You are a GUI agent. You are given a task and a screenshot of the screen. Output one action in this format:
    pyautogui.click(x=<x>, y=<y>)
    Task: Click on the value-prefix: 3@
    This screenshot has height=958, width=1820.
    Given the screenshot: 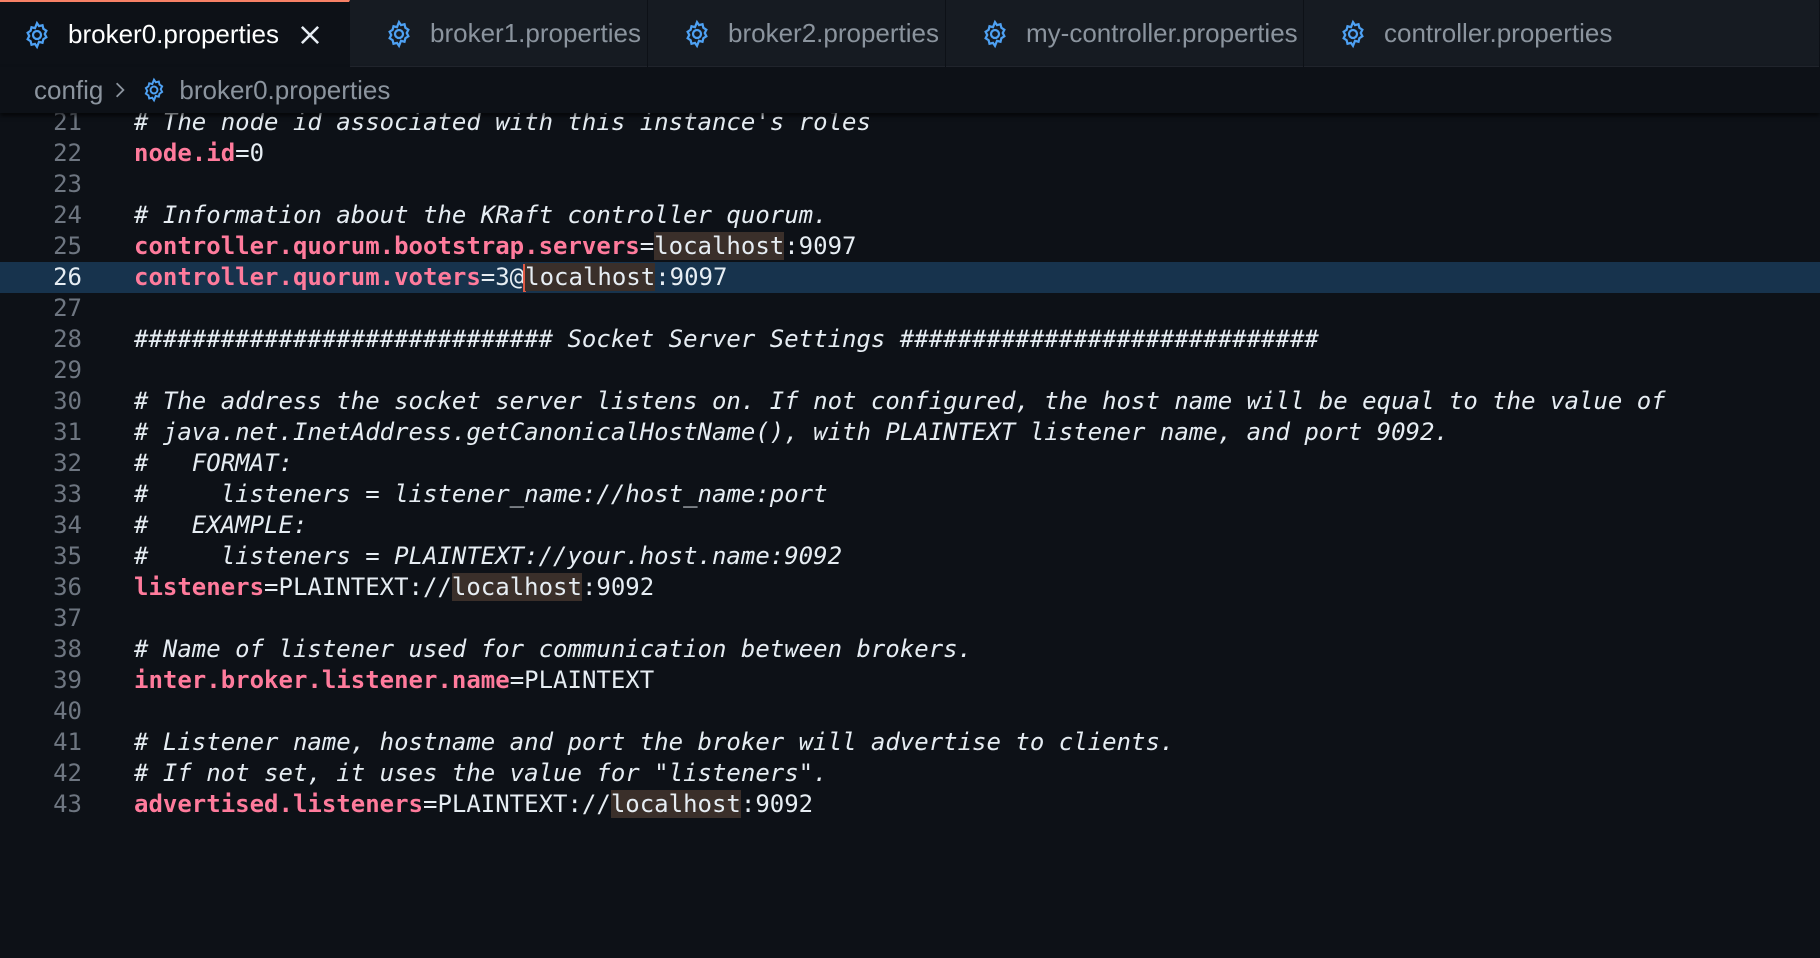 What is the action you would take?
    pyautogui.click(x=510, y=277)
    